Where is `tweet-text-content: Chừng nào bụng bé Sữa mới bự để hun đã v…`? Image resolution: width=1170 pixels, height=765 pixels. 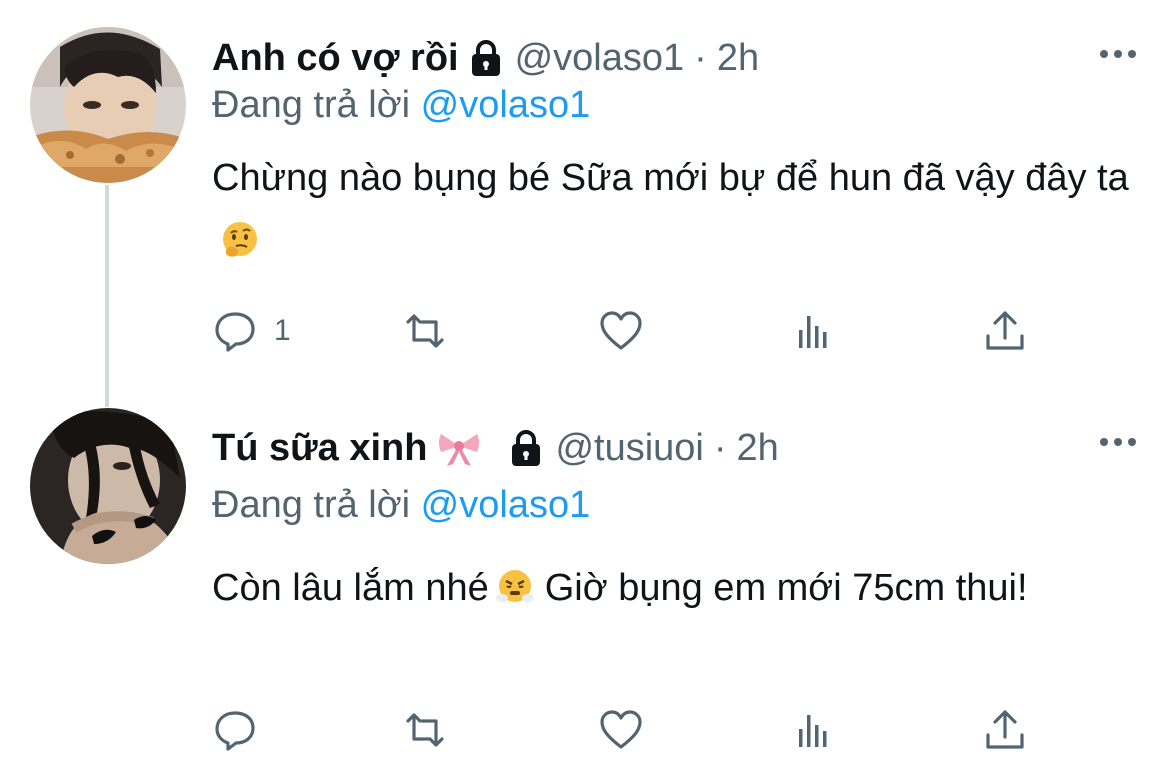
tweet-text-content: Chừng nào bụng bé Sữa mới bự để hun đã v… is located at coordinates (670, 178).